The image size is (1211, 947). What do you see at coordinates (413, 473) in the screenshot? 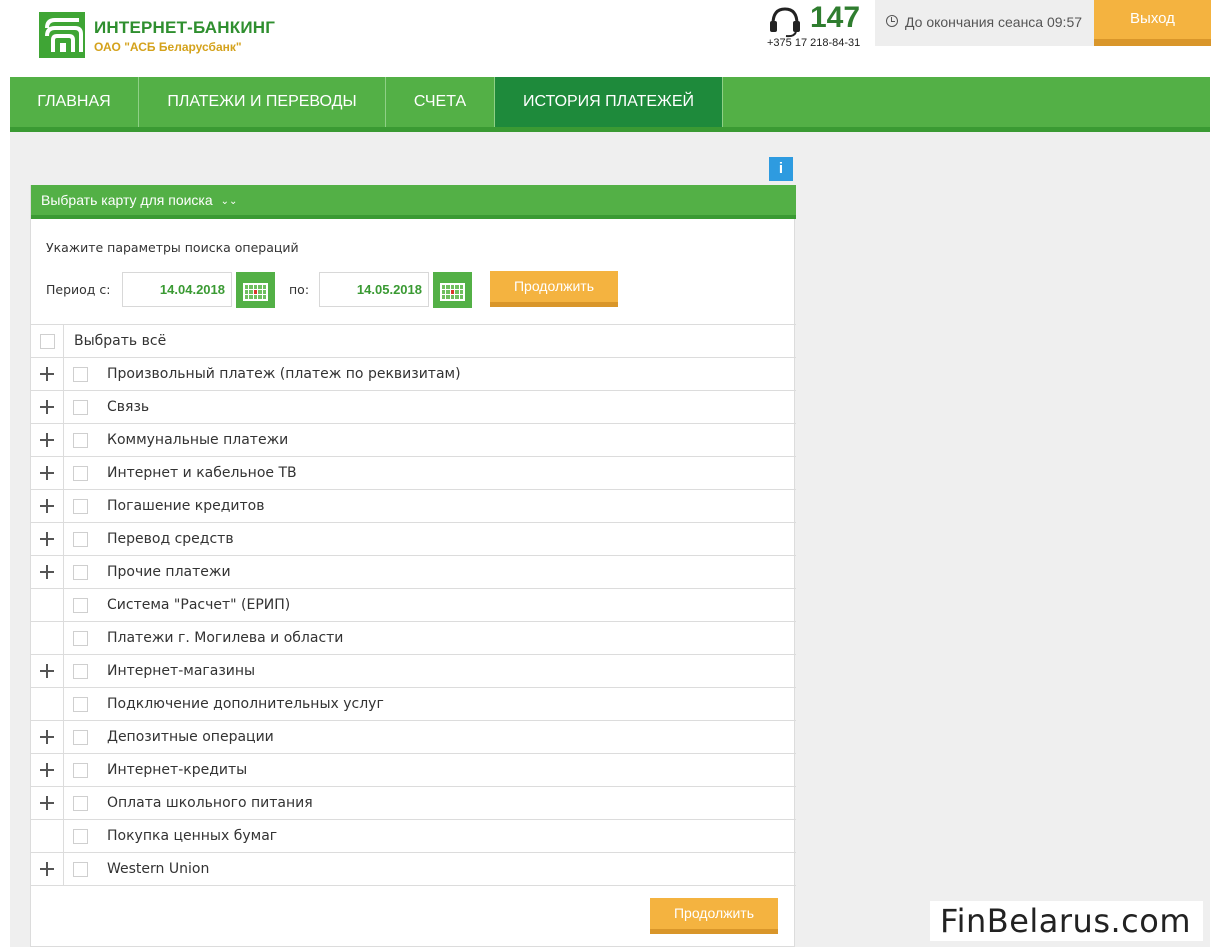
I see `table-row: Интернет и кабельное ТВ` at bounding box center [413, 473].